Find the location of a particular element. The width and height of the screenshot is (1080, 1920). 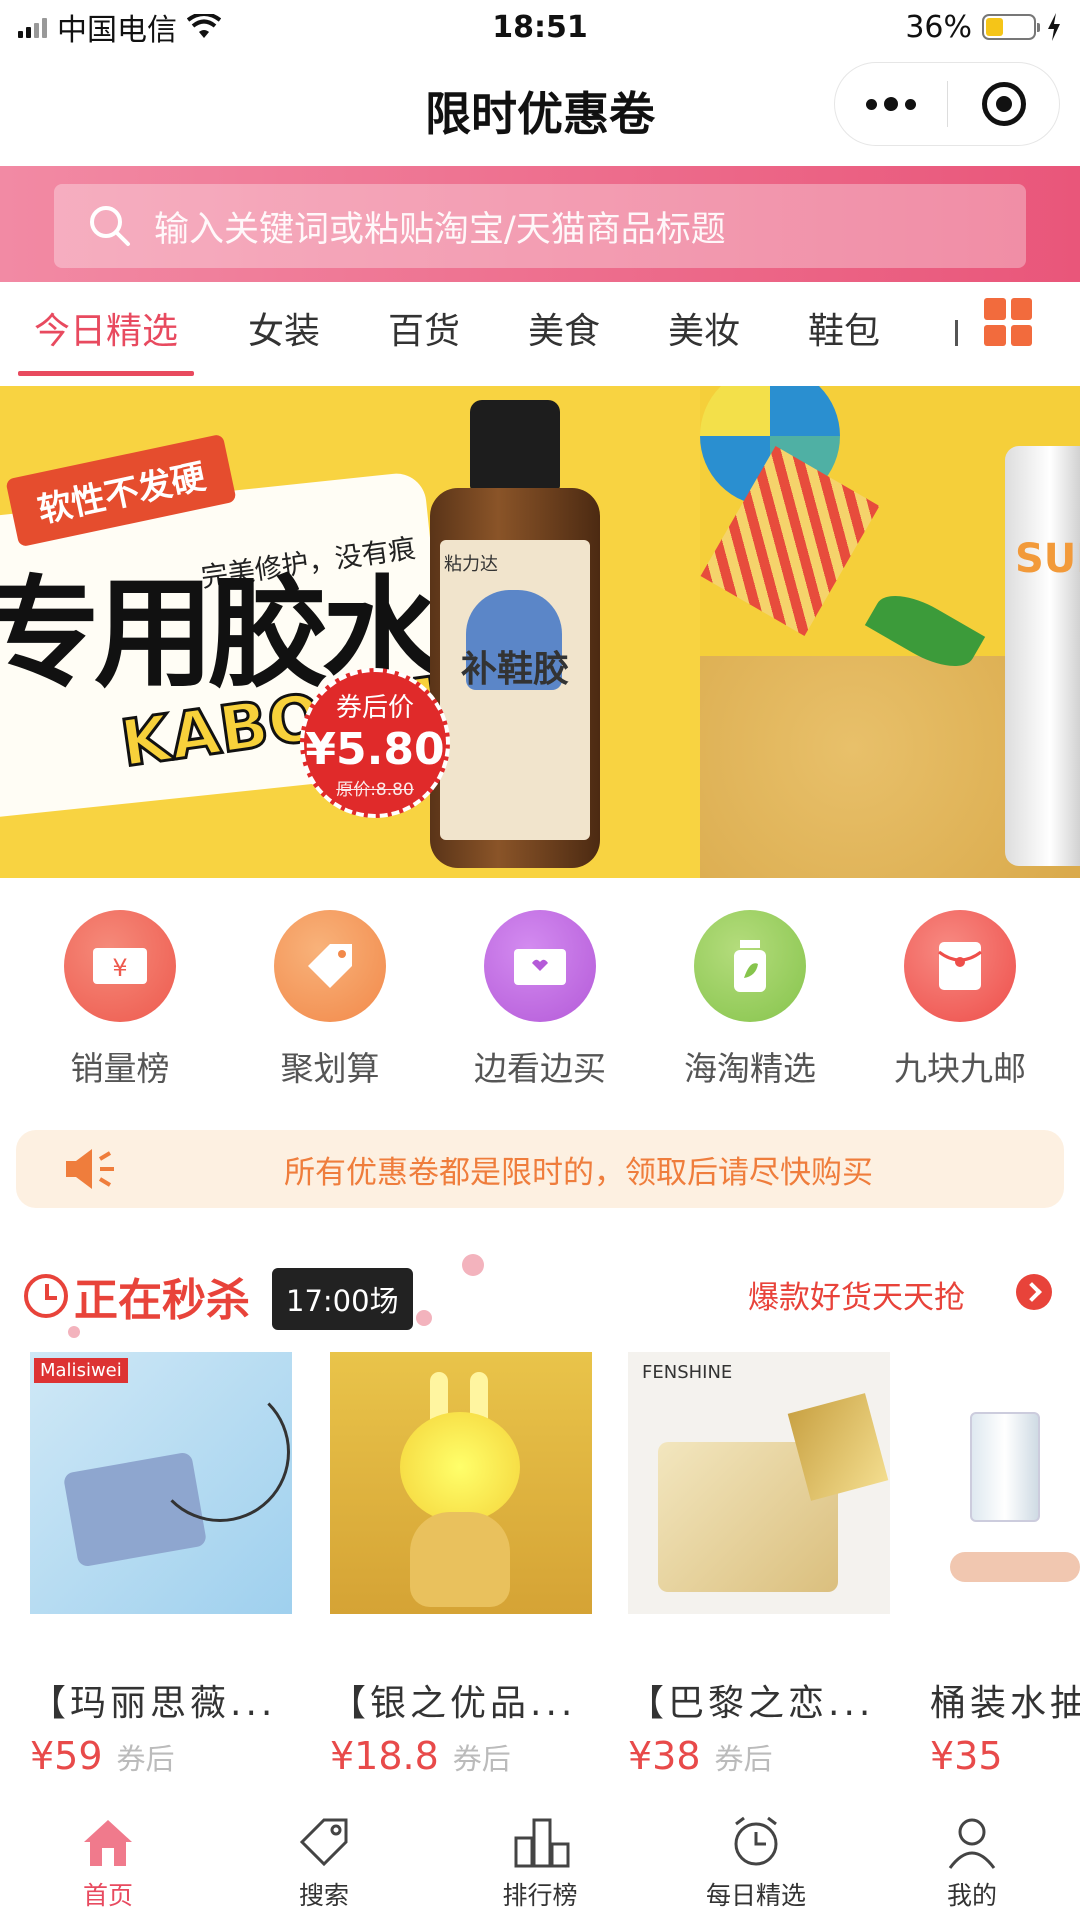

tabbar-search: 搜索 is located at coordinates (324, 1856).